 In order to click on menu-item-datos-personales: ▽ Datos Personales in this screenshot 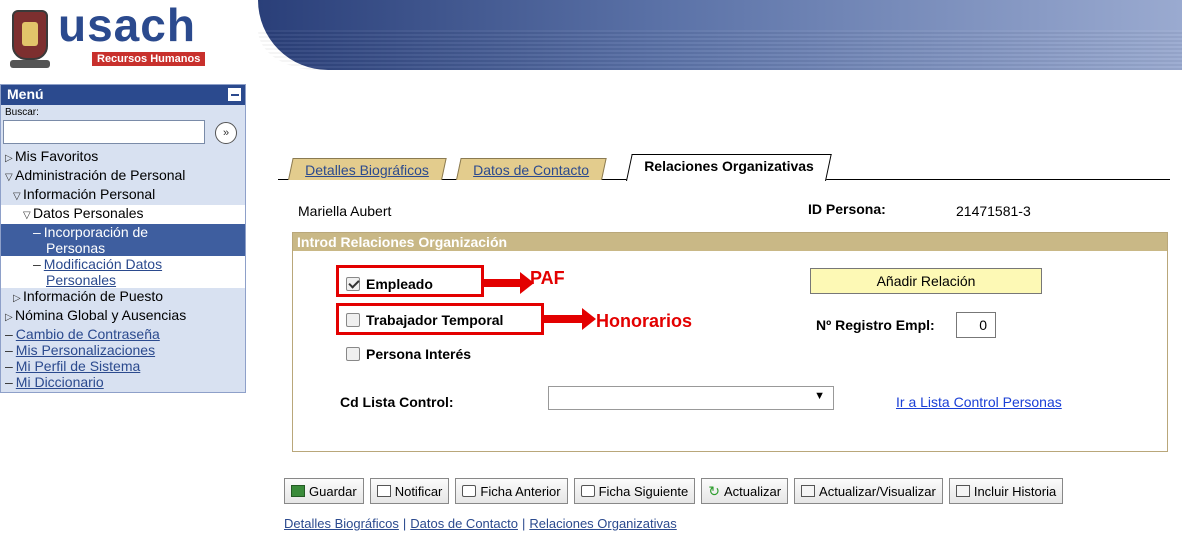, I will do `click(123, 214)`.